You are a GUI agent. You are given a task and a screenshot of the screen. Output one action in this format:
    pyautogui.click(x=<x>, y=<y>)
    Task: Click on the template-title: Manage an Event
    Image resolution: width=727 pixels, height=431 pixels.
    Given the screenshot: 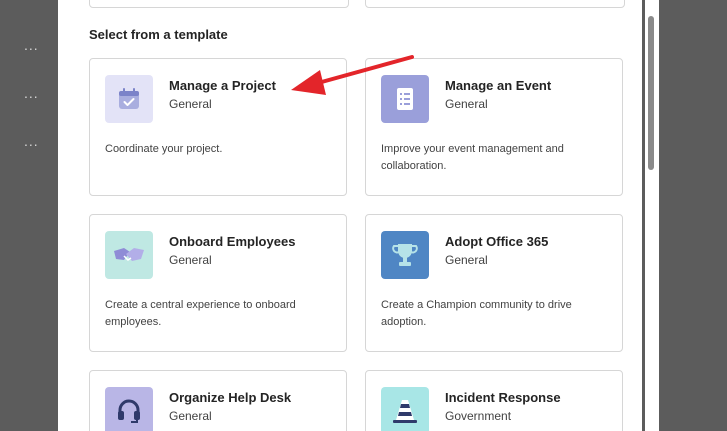 What is the action you would take?
    pyautogui.click(x=498, y=85)
    